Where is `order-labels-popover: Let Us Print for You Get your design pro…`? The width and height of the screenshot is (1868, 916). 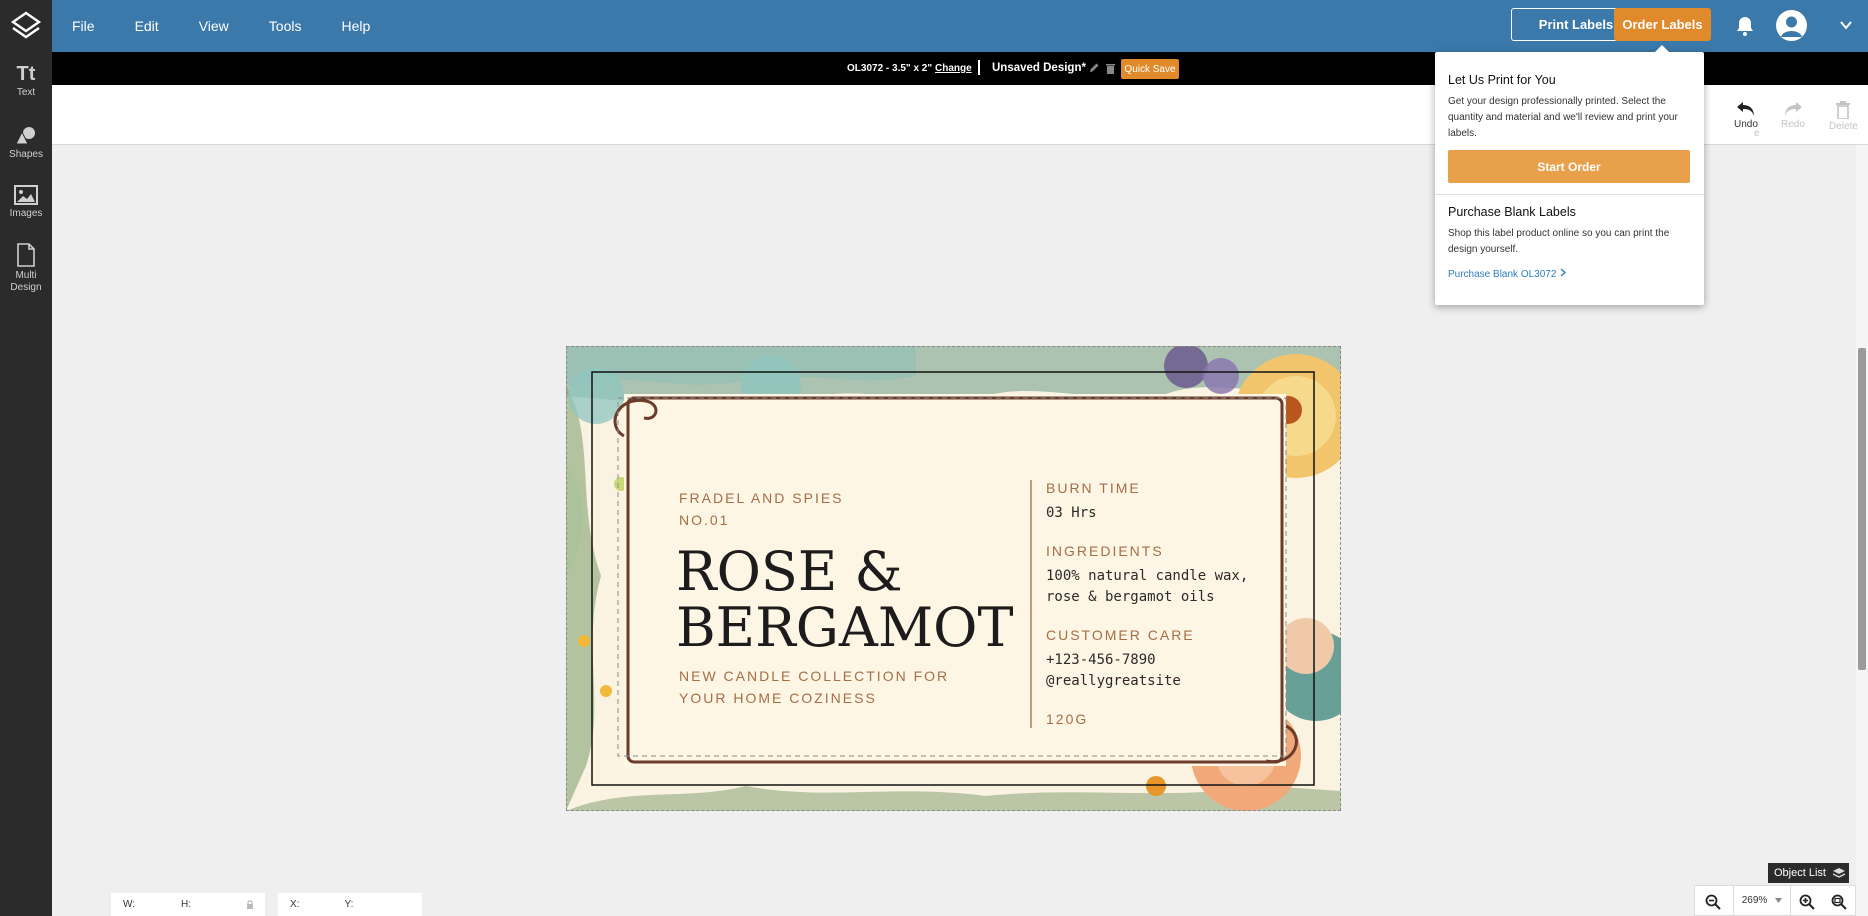
order-labels-popover: Let Us Print for You Get your design pro… is located at coordinates (1569, 175).